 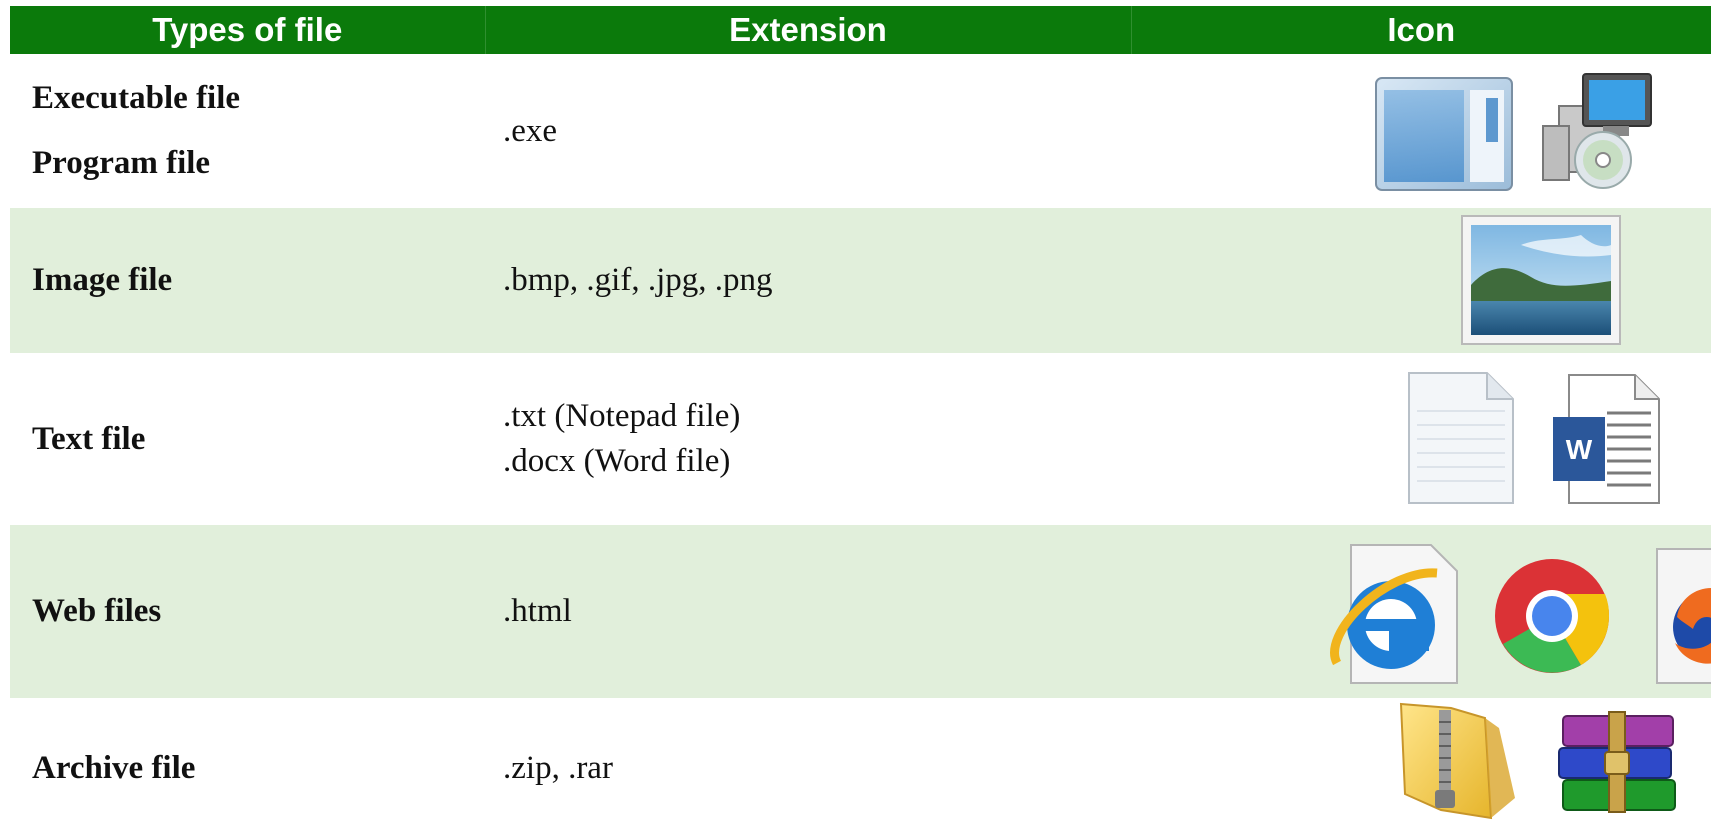 What do you see at coordinates (1420, 30) in the screenshot?
I see `header-icon: Icon` at bounding box center [1420, 30].